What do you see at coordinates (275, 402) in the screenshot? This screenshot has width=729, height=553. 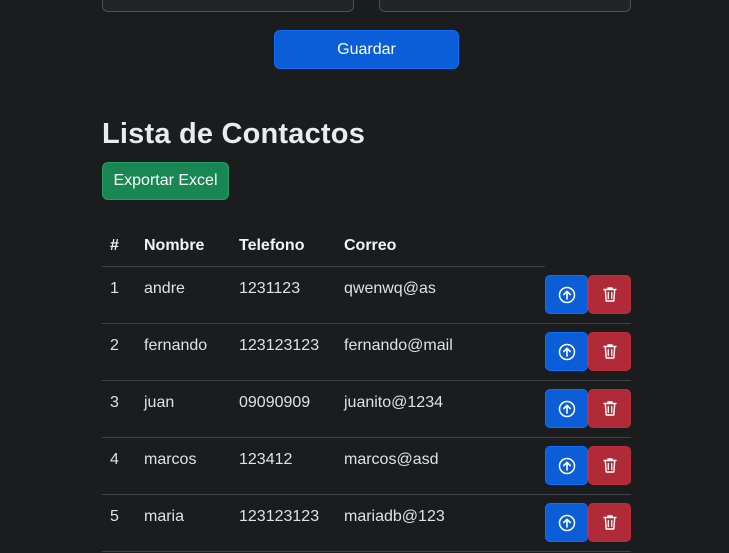 I see `row-phone: 09090909` at bounding box center [275, 402].